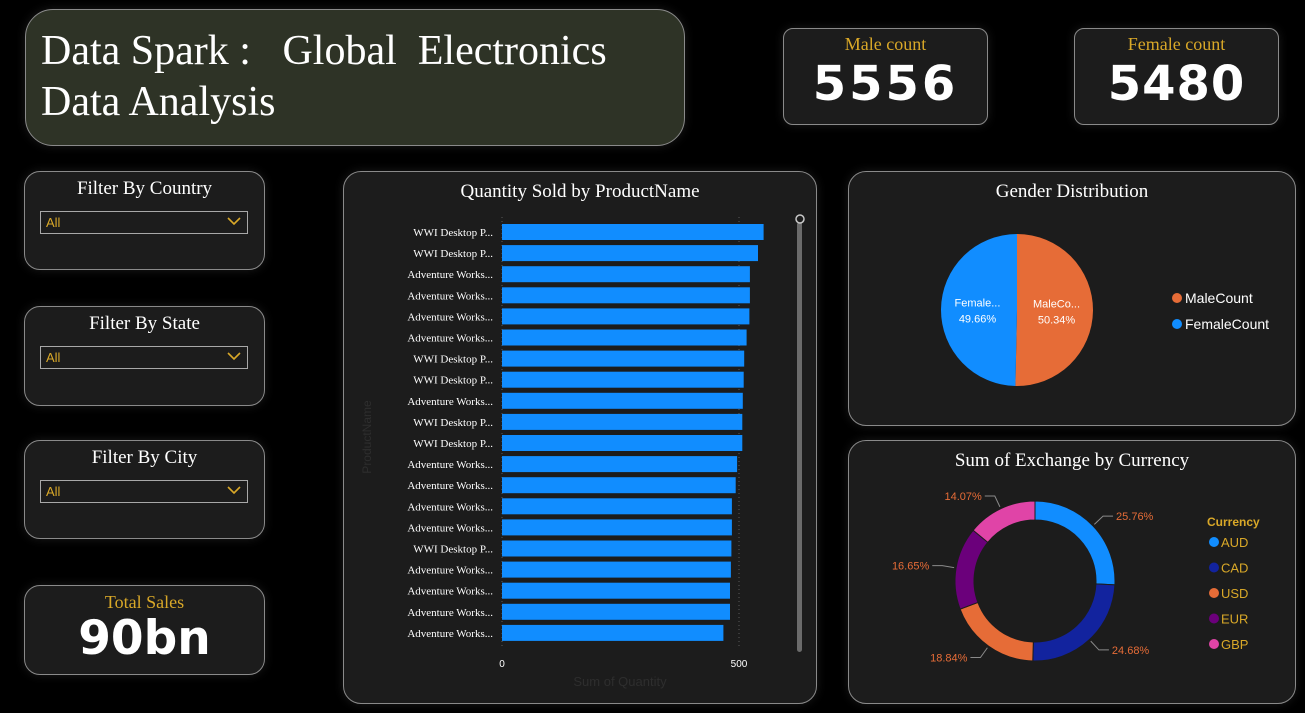  I want to click on country-filter-card: Filter By Country All, so click(144, 220).